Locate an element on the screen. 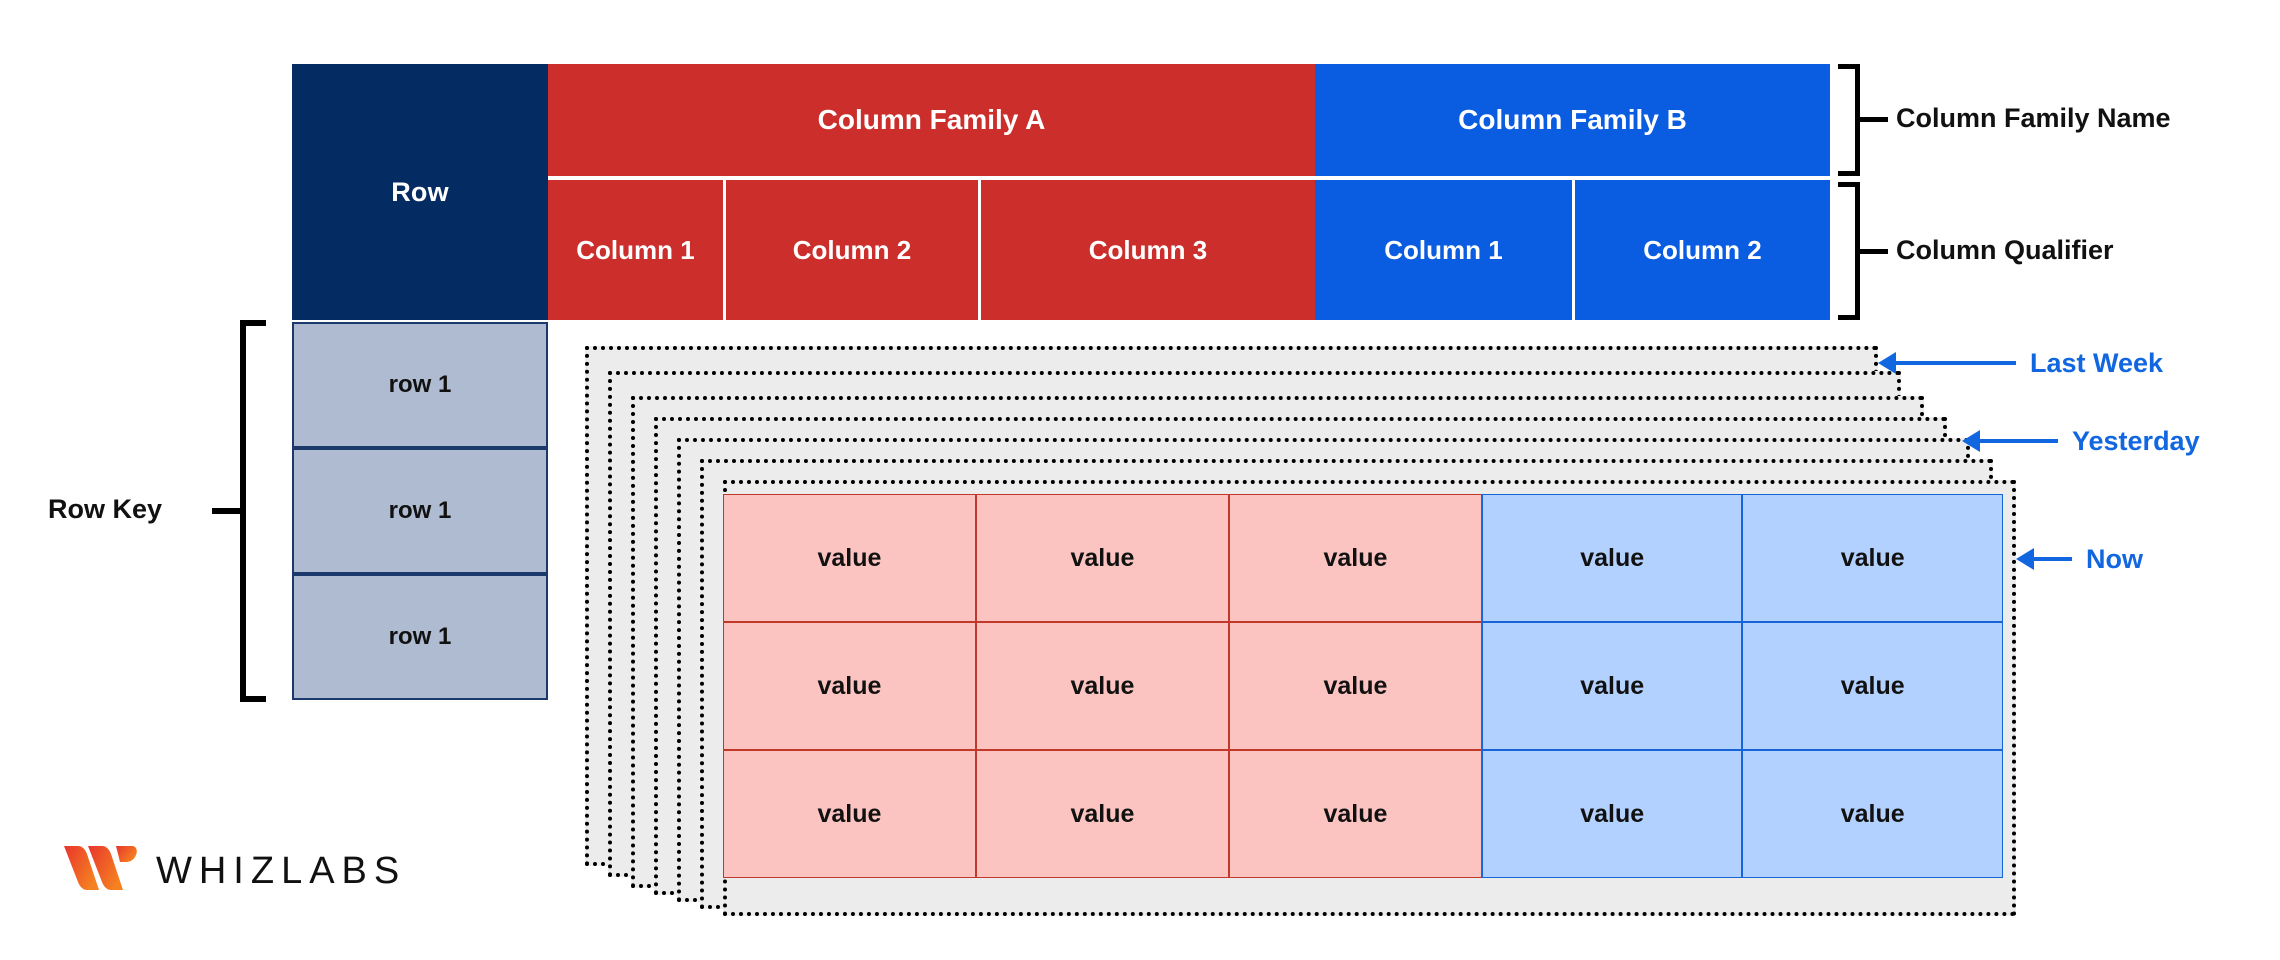 The image size is (2280, 960). column-qualifier-b2-label: Column 2 is located at coordinates (1702, 249).